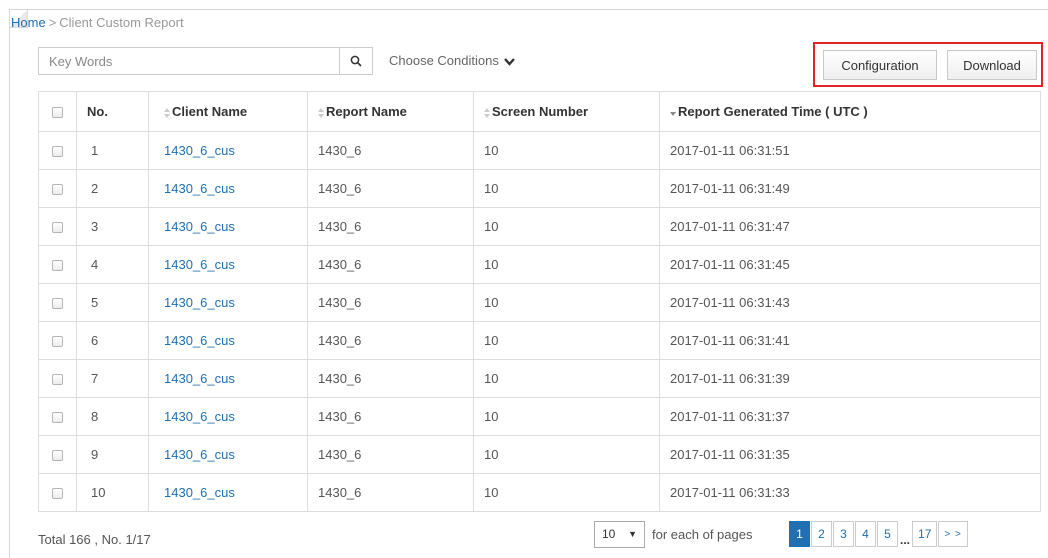 Image resolution: width=1048 pixels, height=558 pixels. What do you see at coordinates (539, 264) in the screenshot?
I see `table-row: 4 1430_6_cus 1430_6 10 2017-01-11 06:31:45` at bounding box center [539, 264].